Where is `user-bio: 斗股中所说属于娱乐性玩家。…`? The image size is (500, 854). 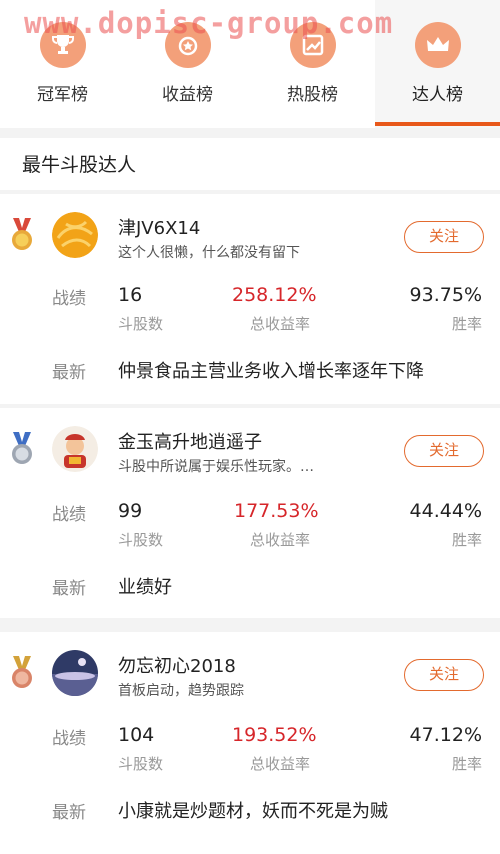
user-bio: 斗股中所说属于娱乐性玩家。… is located at coordinates (216, 467).